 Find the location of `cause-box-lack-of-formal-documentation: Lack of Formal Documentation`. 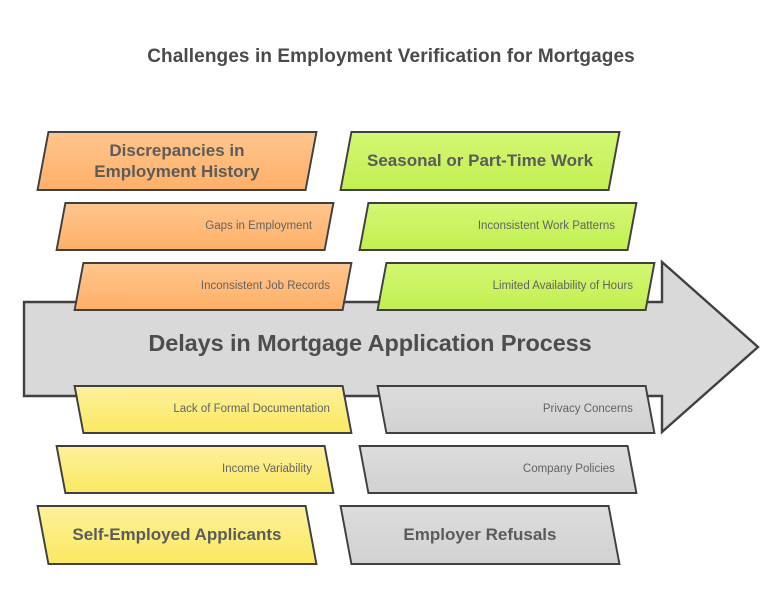

cause-box-lack-of-formal-documentation: Lack of Formal Documentation is located at coordinates (213, 409).